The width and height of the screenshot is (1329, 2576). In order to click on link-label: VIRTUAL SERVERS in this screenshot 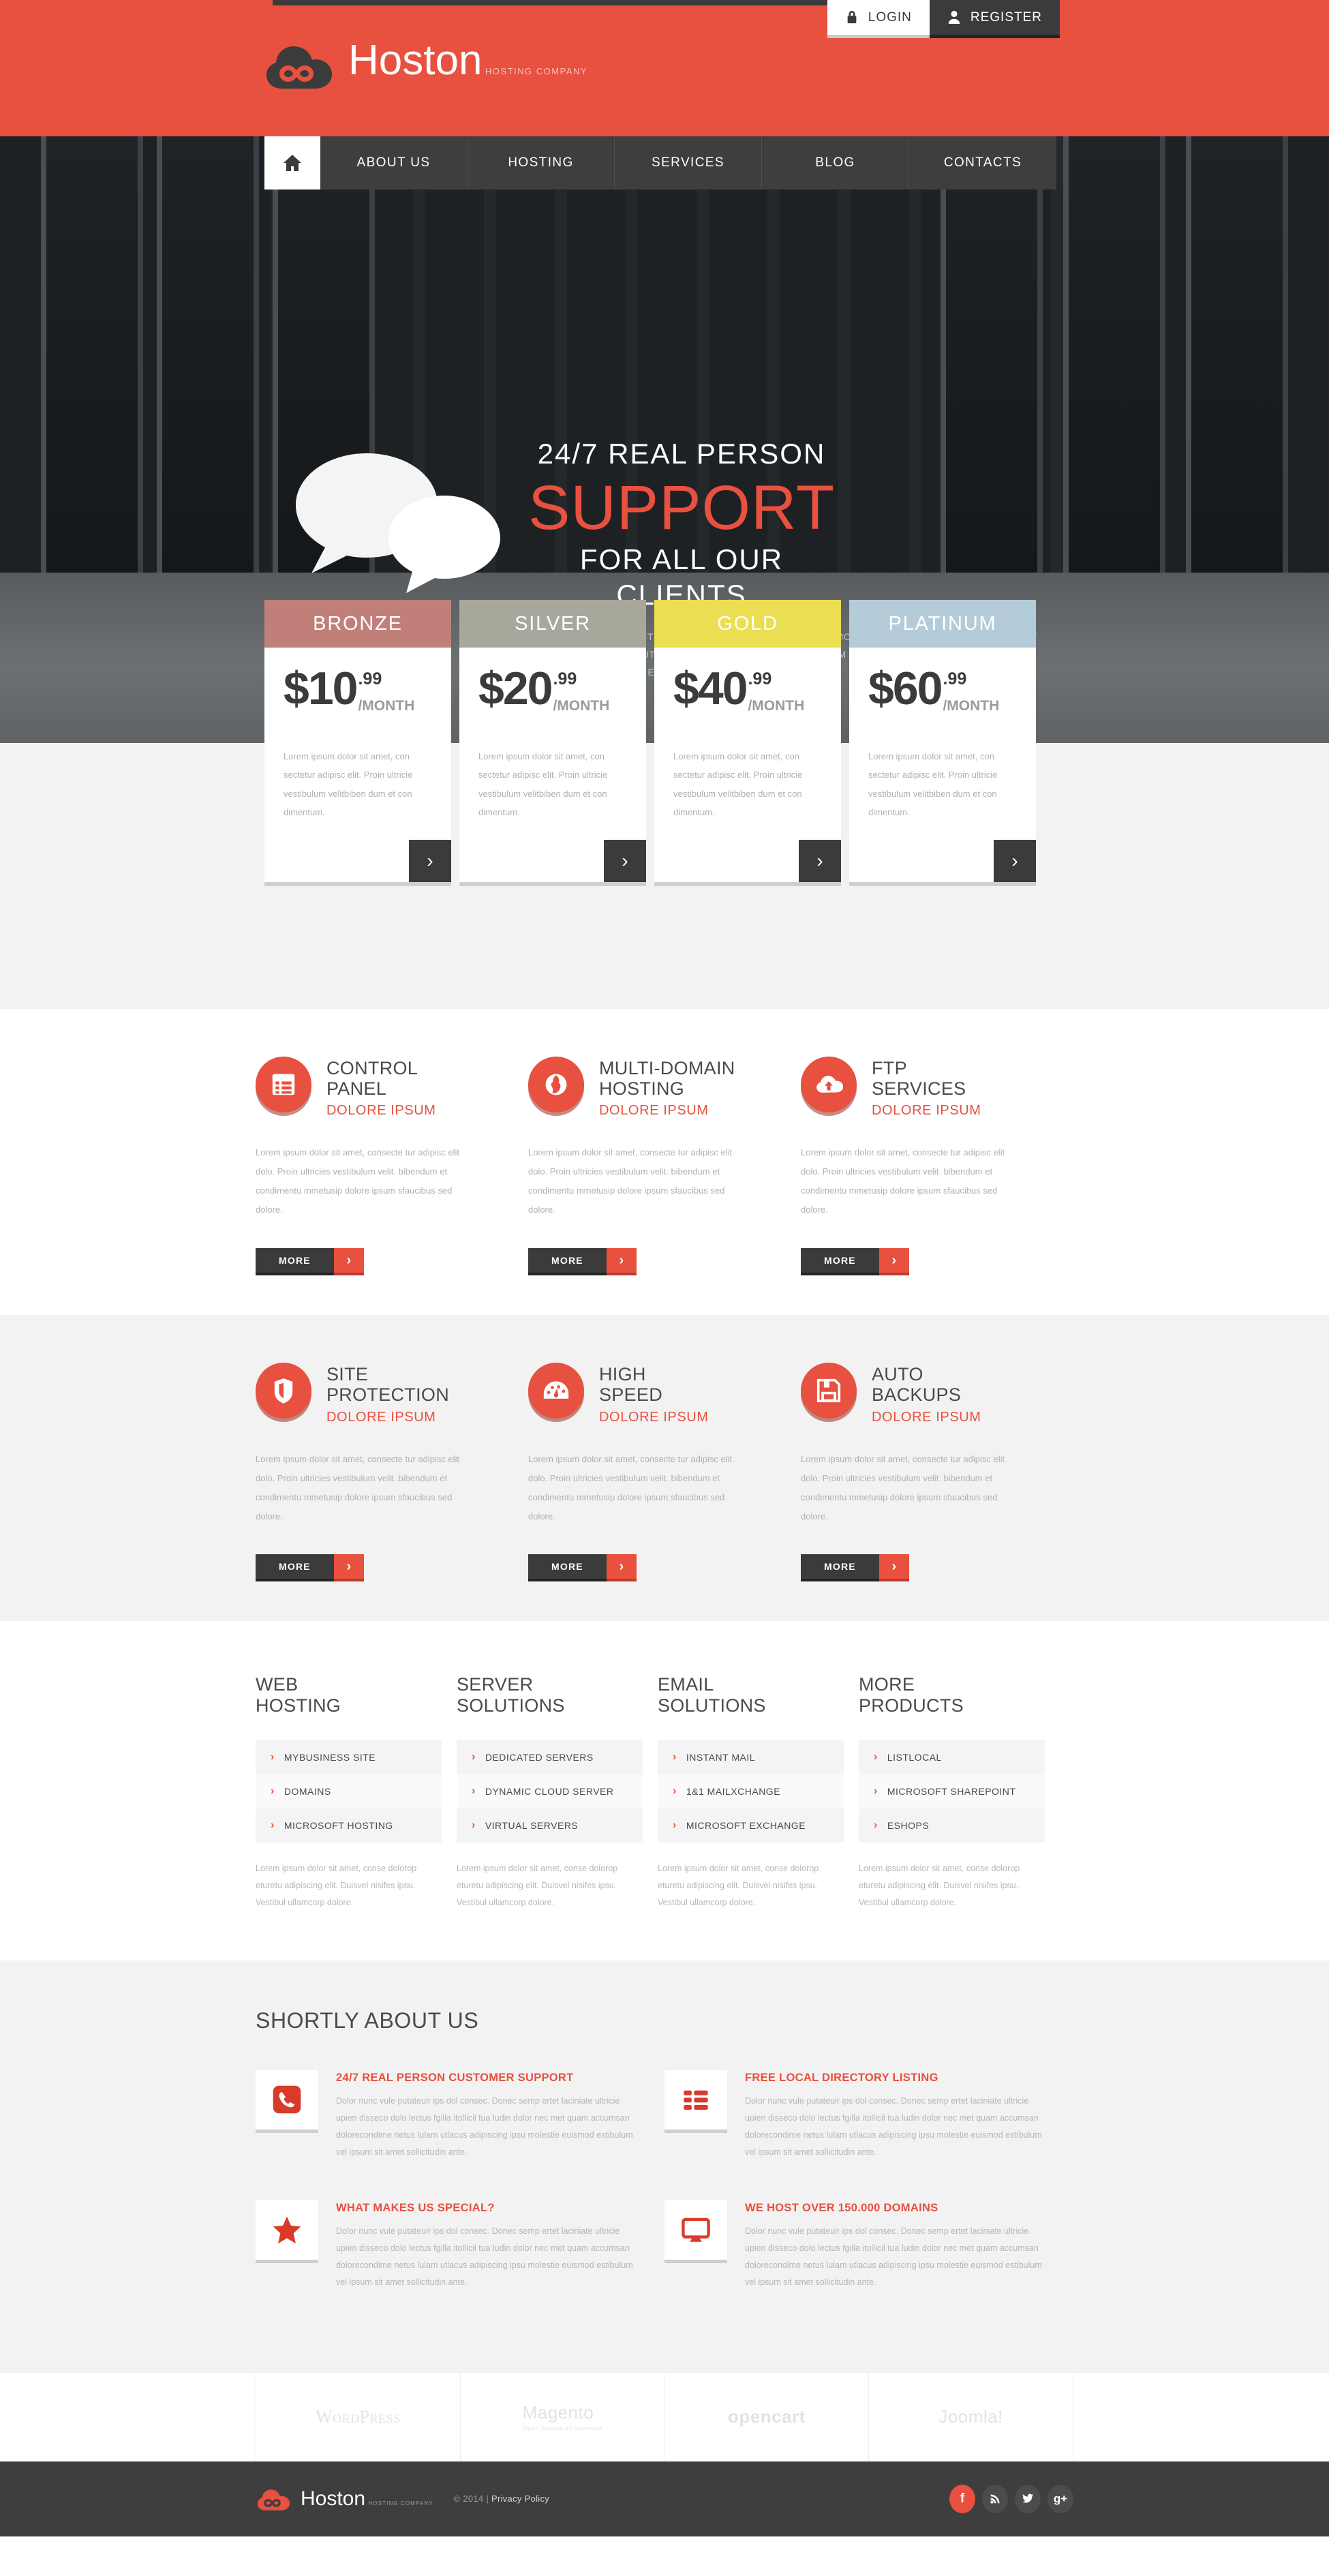, I will do `click(532, 1825)`.